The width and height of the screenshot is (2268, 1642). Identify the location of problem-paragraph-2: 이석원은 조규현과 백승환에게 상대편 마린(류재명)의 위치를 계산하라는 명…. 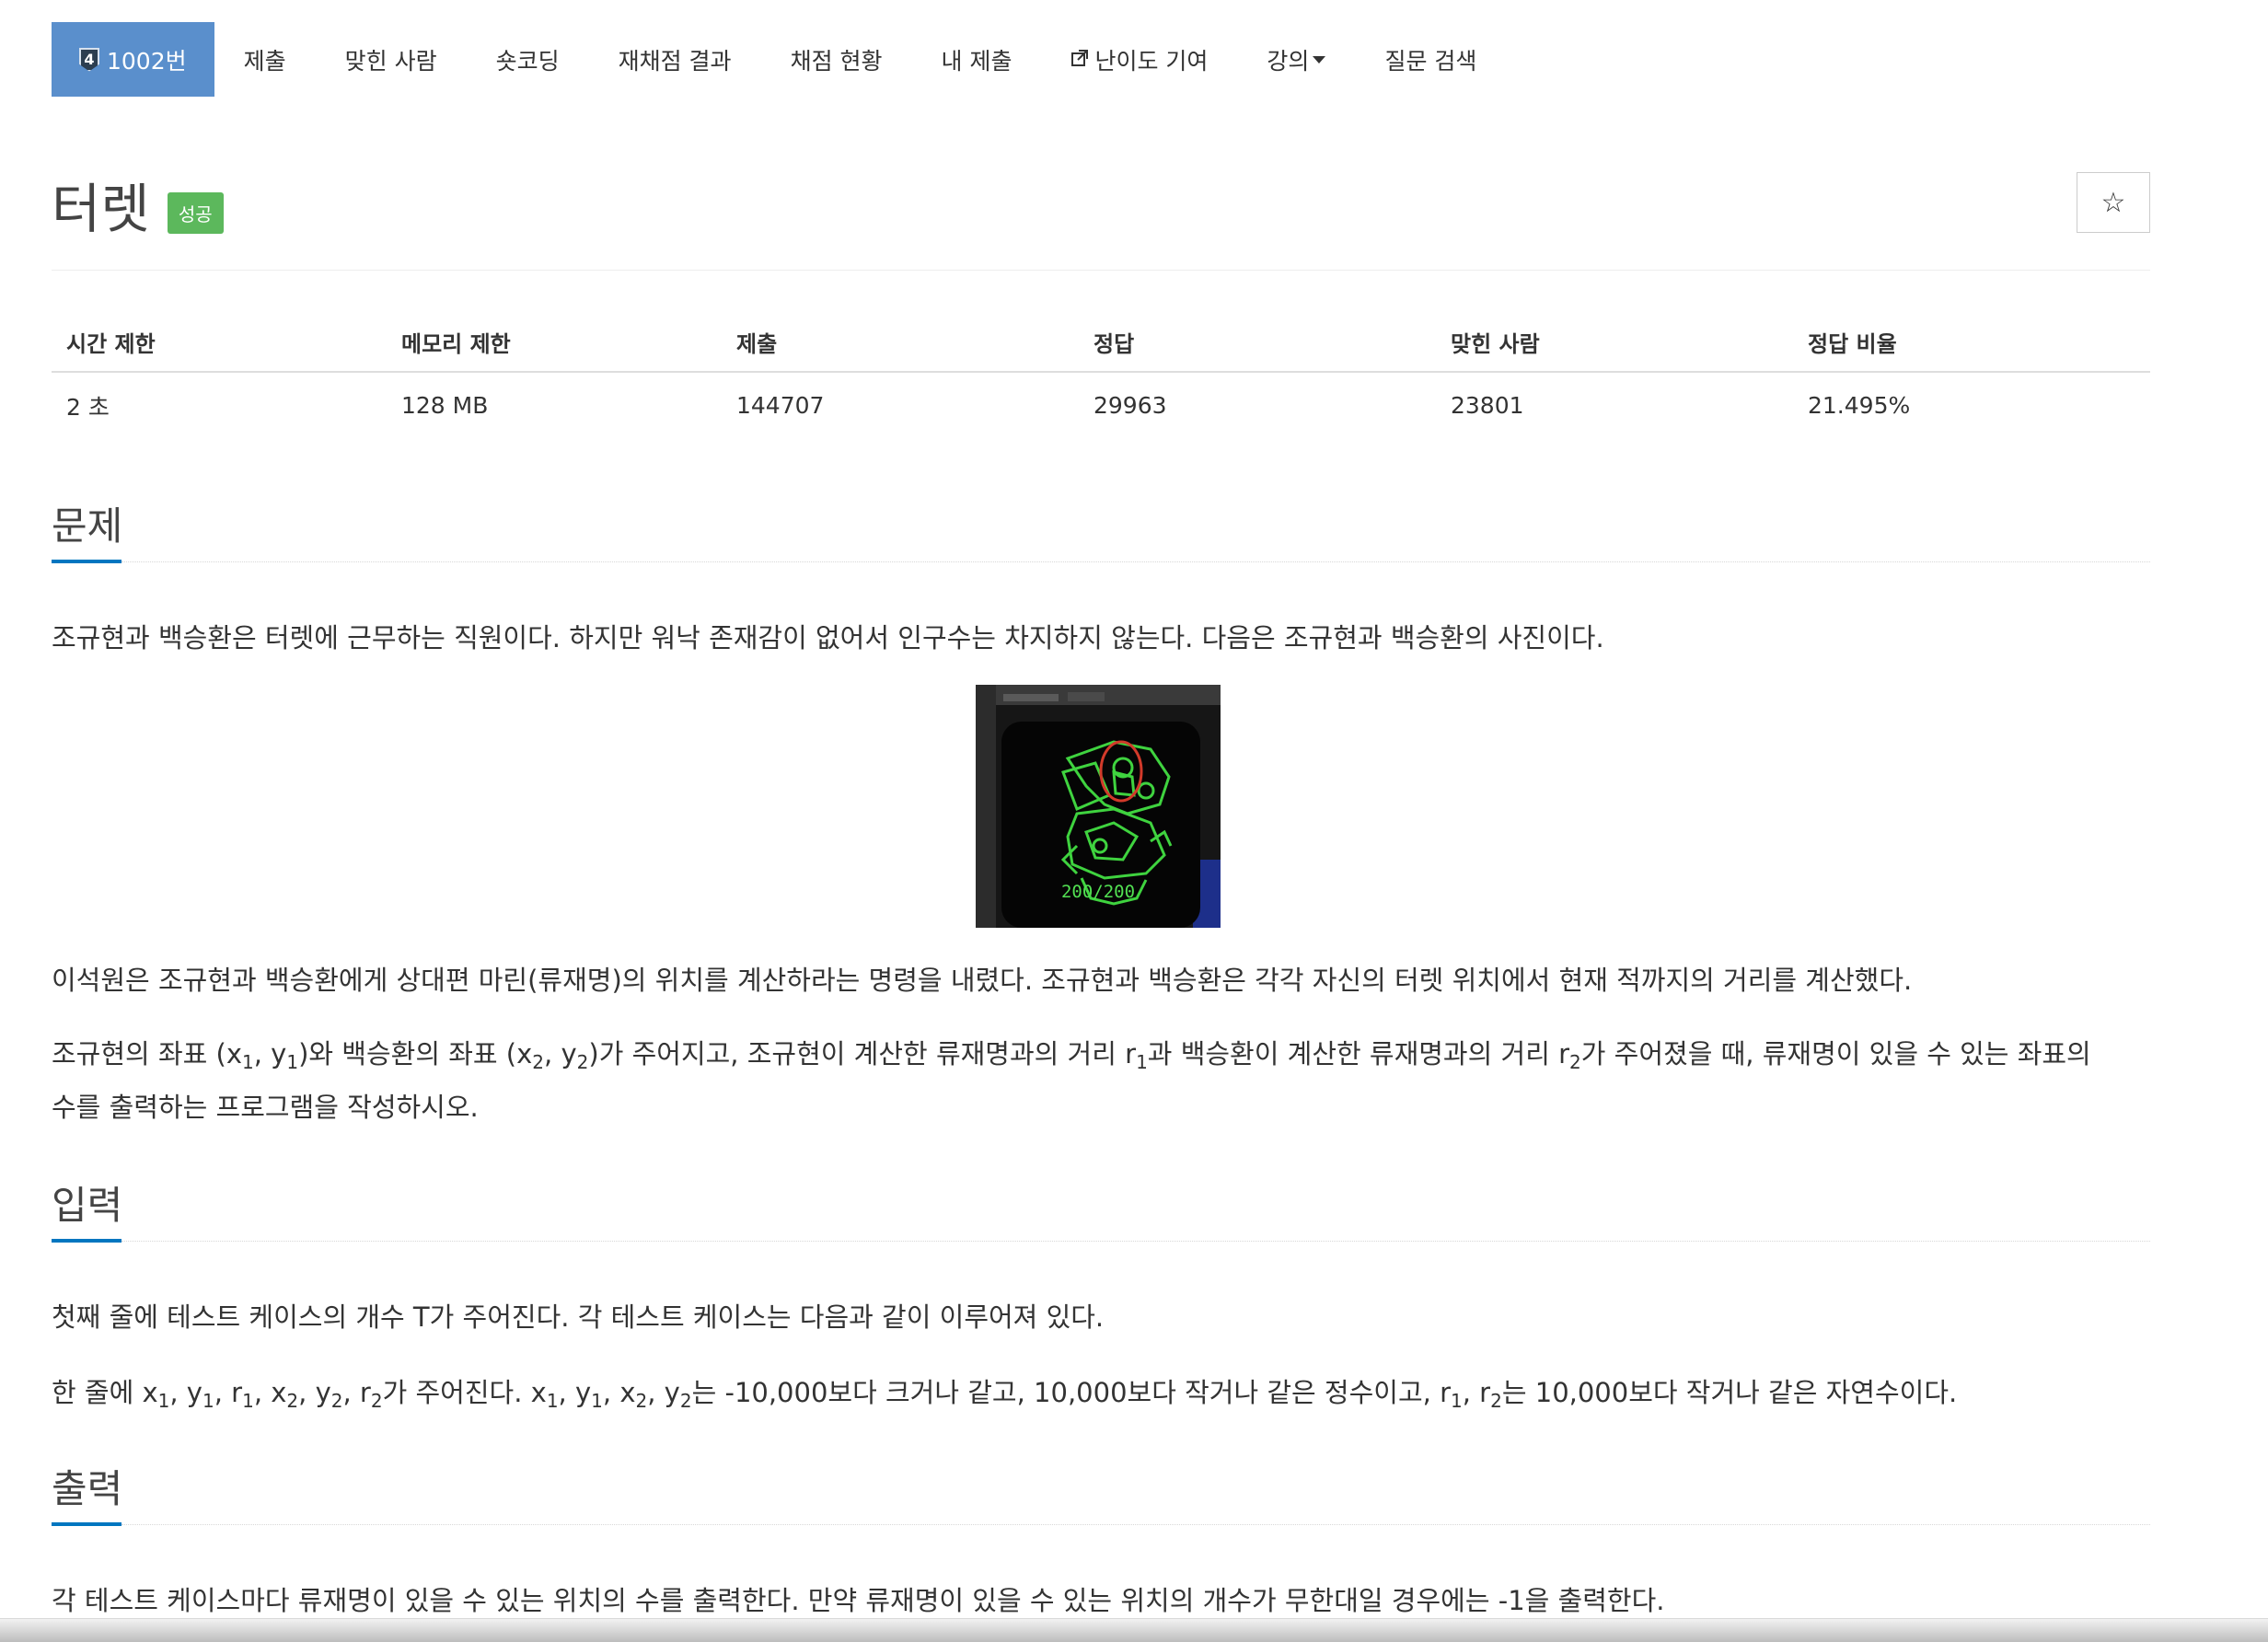
(982, 980).